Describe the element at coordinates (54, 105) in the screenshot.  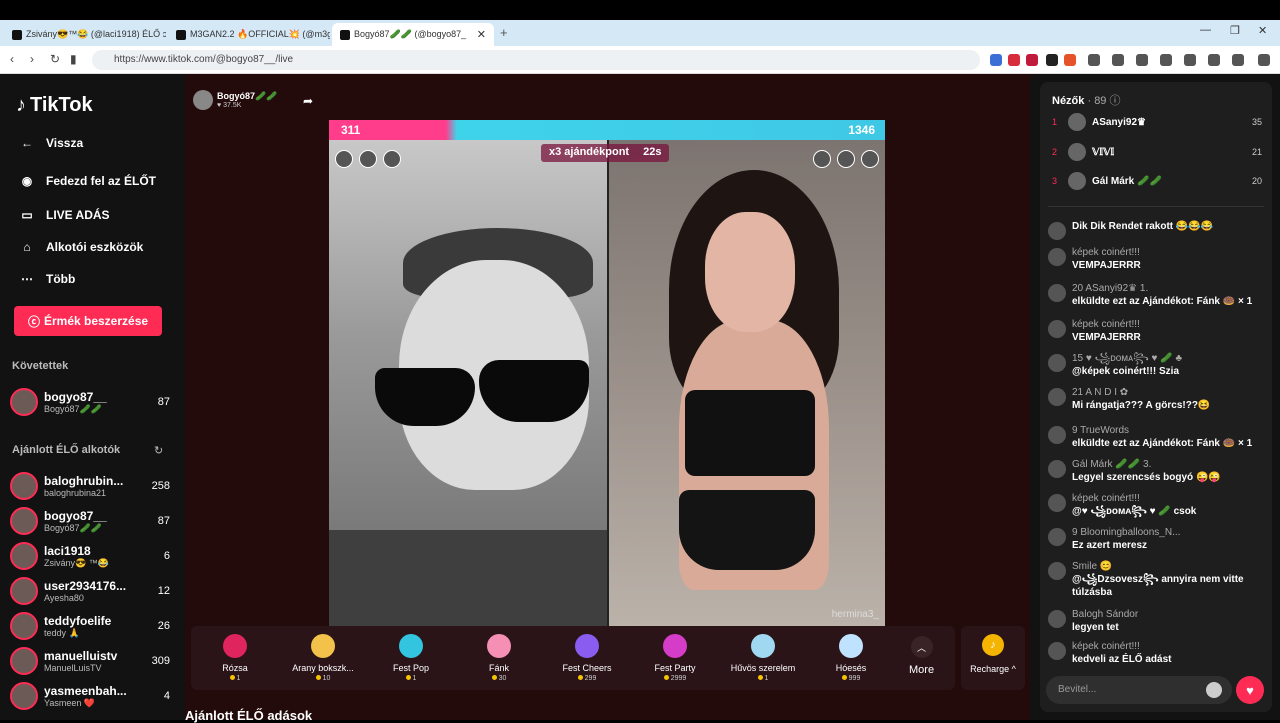
I see `tiktok-logo: ♪ TikTok` at that location.